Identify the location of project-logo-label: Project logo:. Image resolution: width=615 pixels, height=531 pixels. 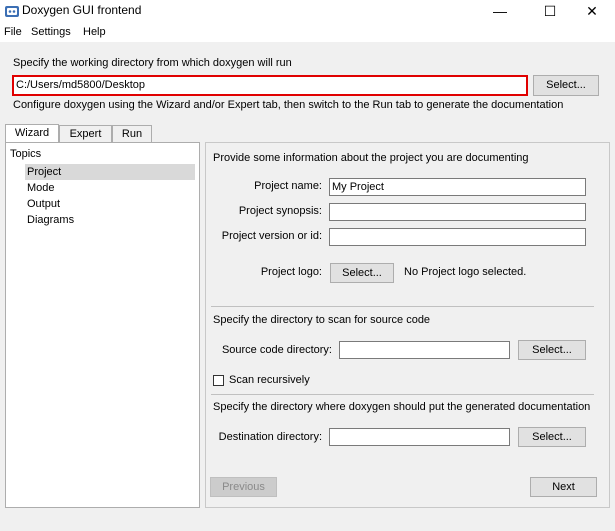
(291, 272).